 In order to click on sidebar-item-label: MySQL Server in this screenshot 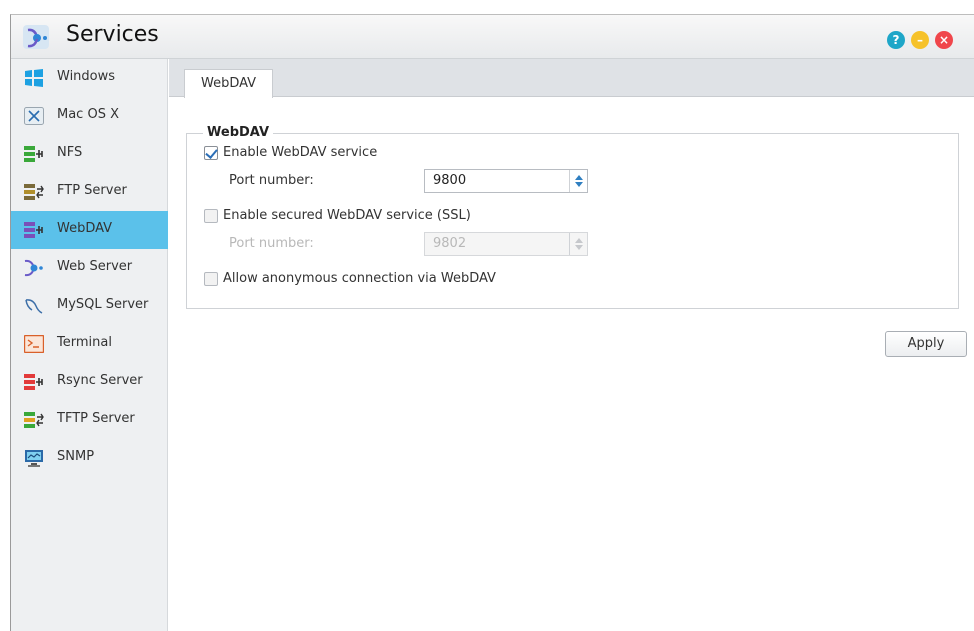, I will do `click(103, 304)`.